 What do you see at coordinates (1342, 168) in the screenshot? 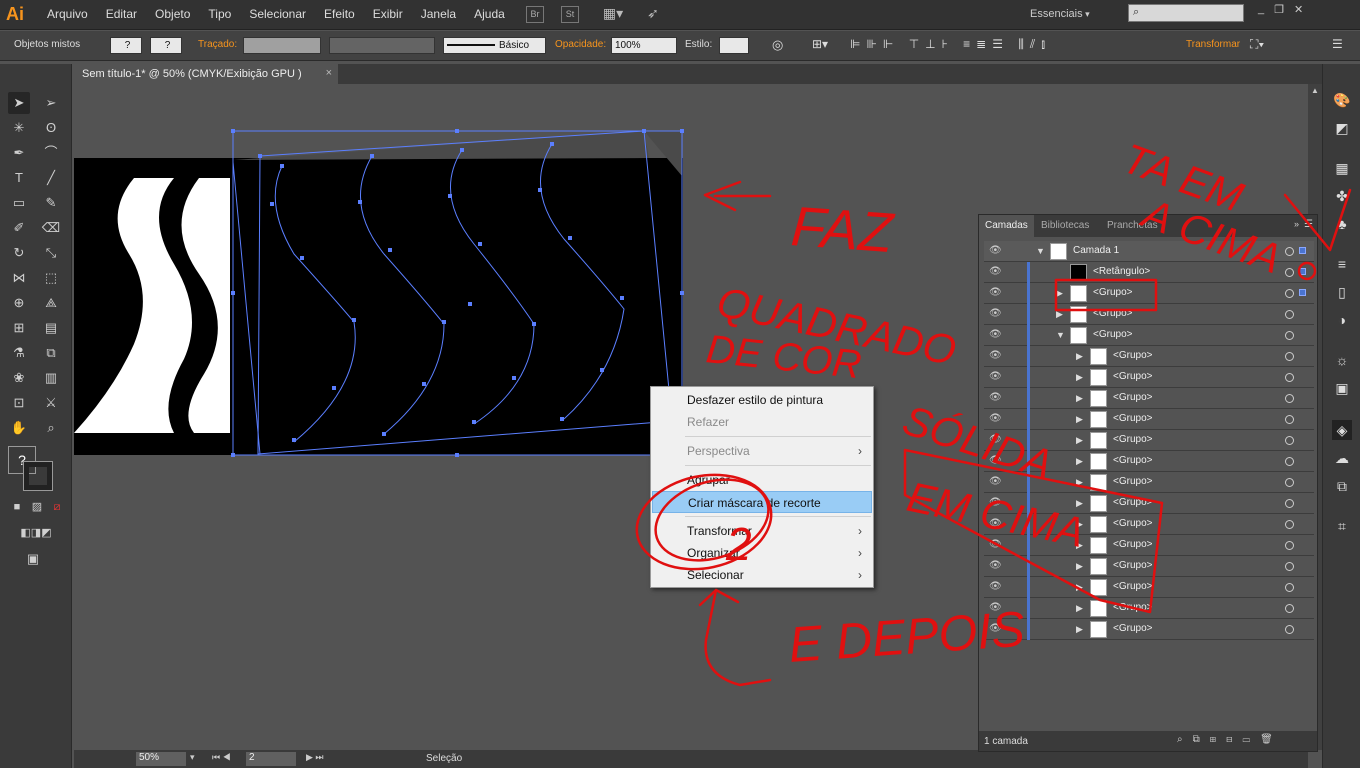
I see `swatches-panel-icon: ▦` at bounding box center [1342, 168].